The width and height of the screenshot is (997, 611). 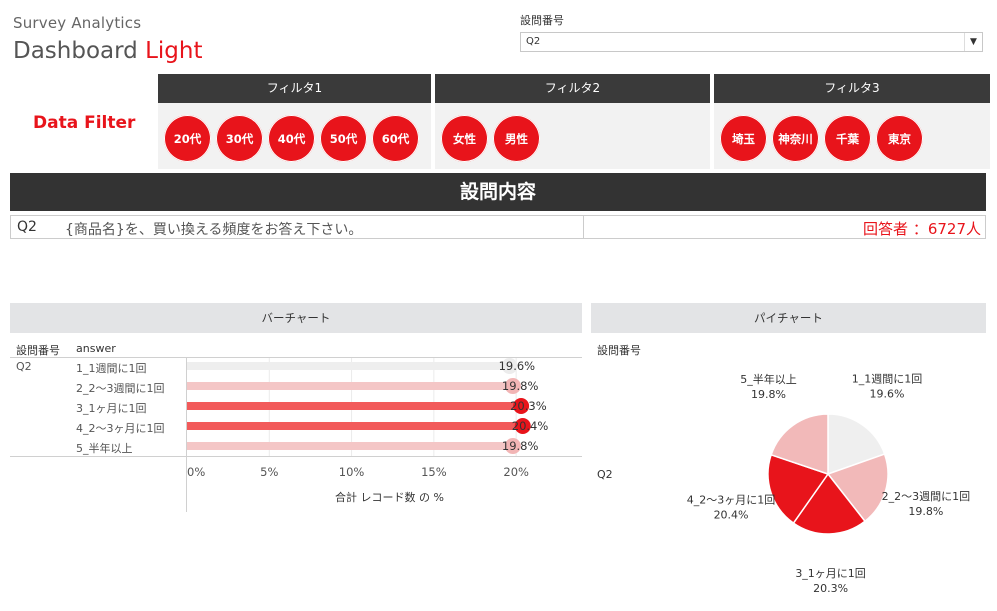 I want to click on pie-value-label: 20.3%, so click(x=830, y=588).